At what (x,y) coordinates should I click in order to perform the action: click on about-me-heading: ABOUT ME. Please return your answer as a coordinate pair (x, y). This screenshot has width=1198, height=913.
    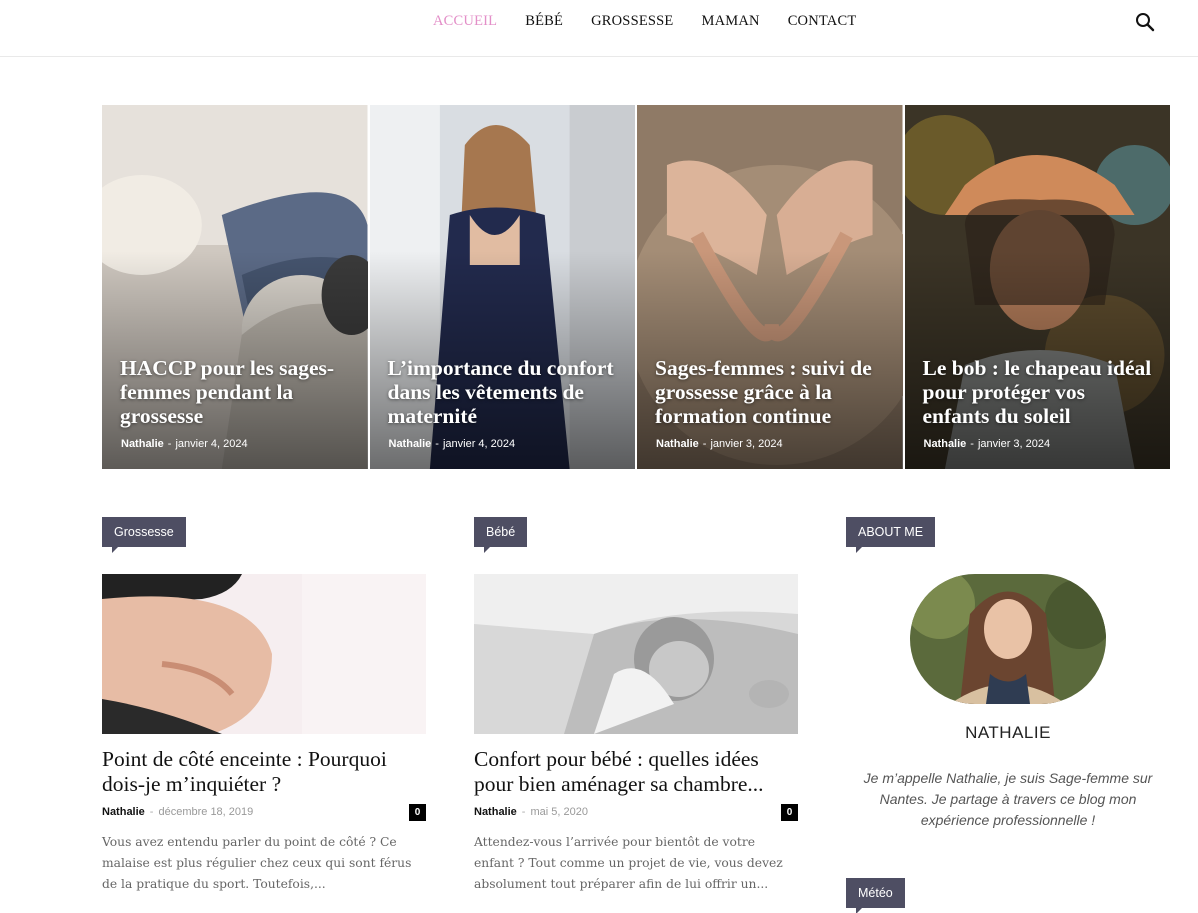
    Looking at the image, I should click on (891, 535).